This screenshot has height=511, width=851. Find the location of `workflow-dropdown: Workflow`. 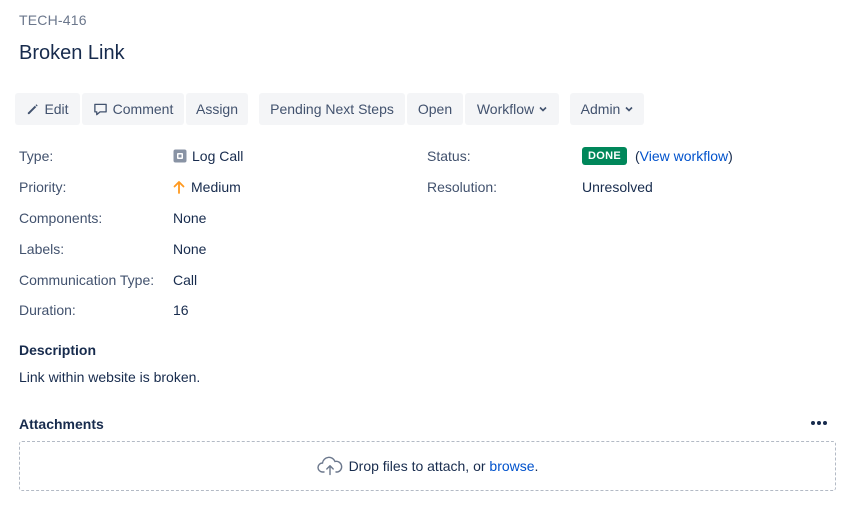

workflow-dropdown: Workflow is located at coordinates (512, 109).